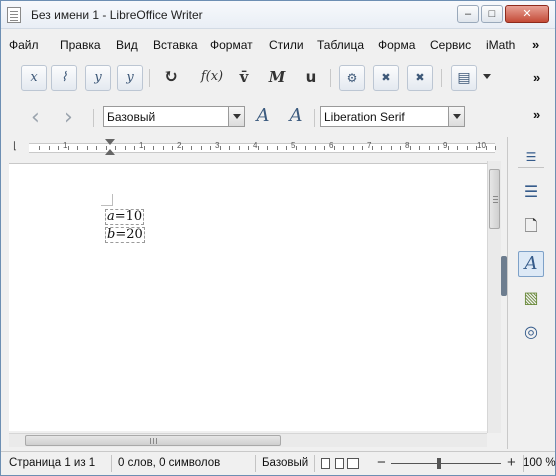 The width and height of the screenshot is (556, 476). Describe the element at coordinates (263, 116) in the screenshot. I see `update-style-icon: A` at that location.